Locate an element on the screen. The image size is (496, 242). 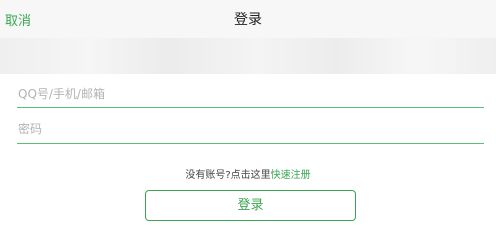
password-field is located at coordinates (250, 129).